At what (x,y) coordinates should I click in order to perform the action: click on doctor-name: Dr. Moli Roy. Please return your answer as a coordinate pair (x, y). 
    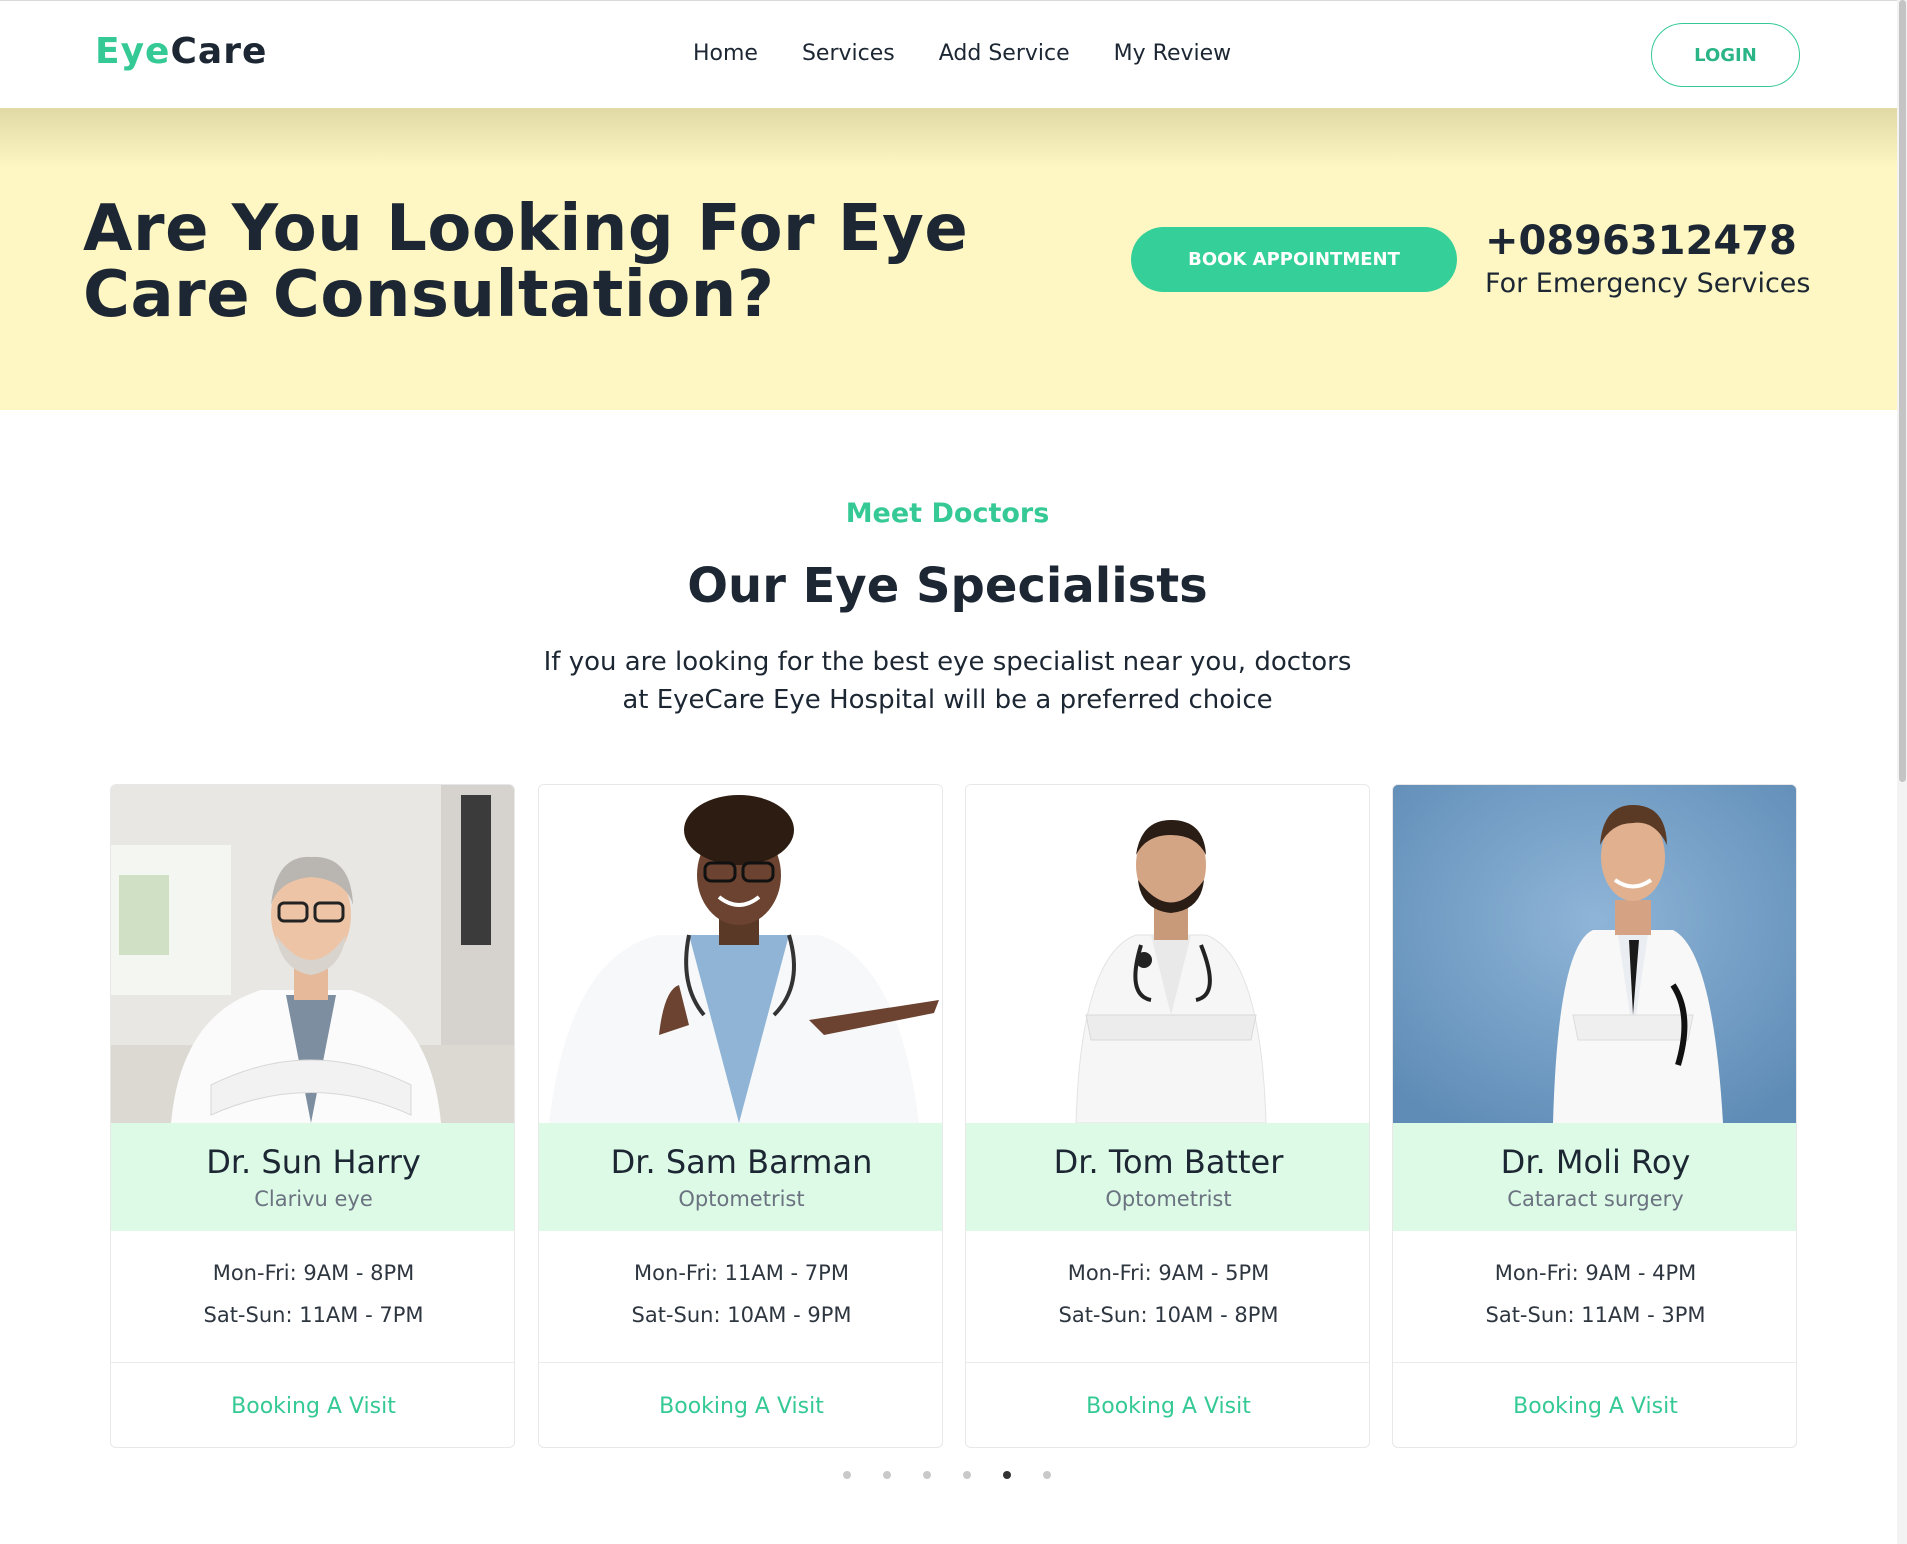
    Looking at the image, I should click on (1595, 1162).